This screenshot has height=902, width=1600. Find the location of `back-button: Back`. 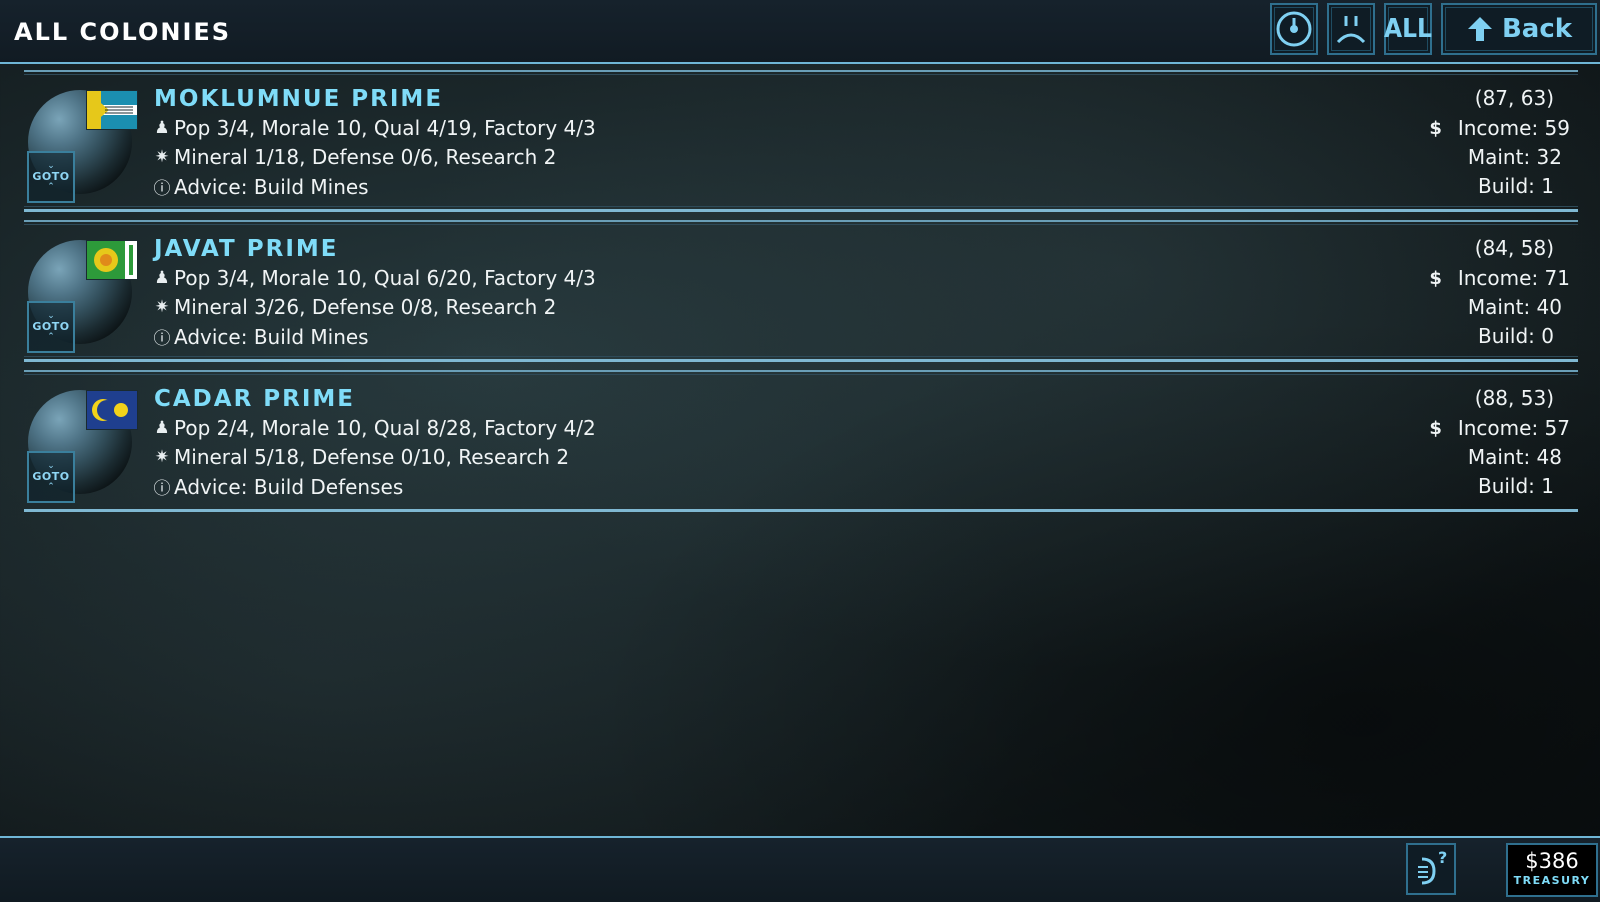

back-button: Back is located at coordinates (1519, 29).